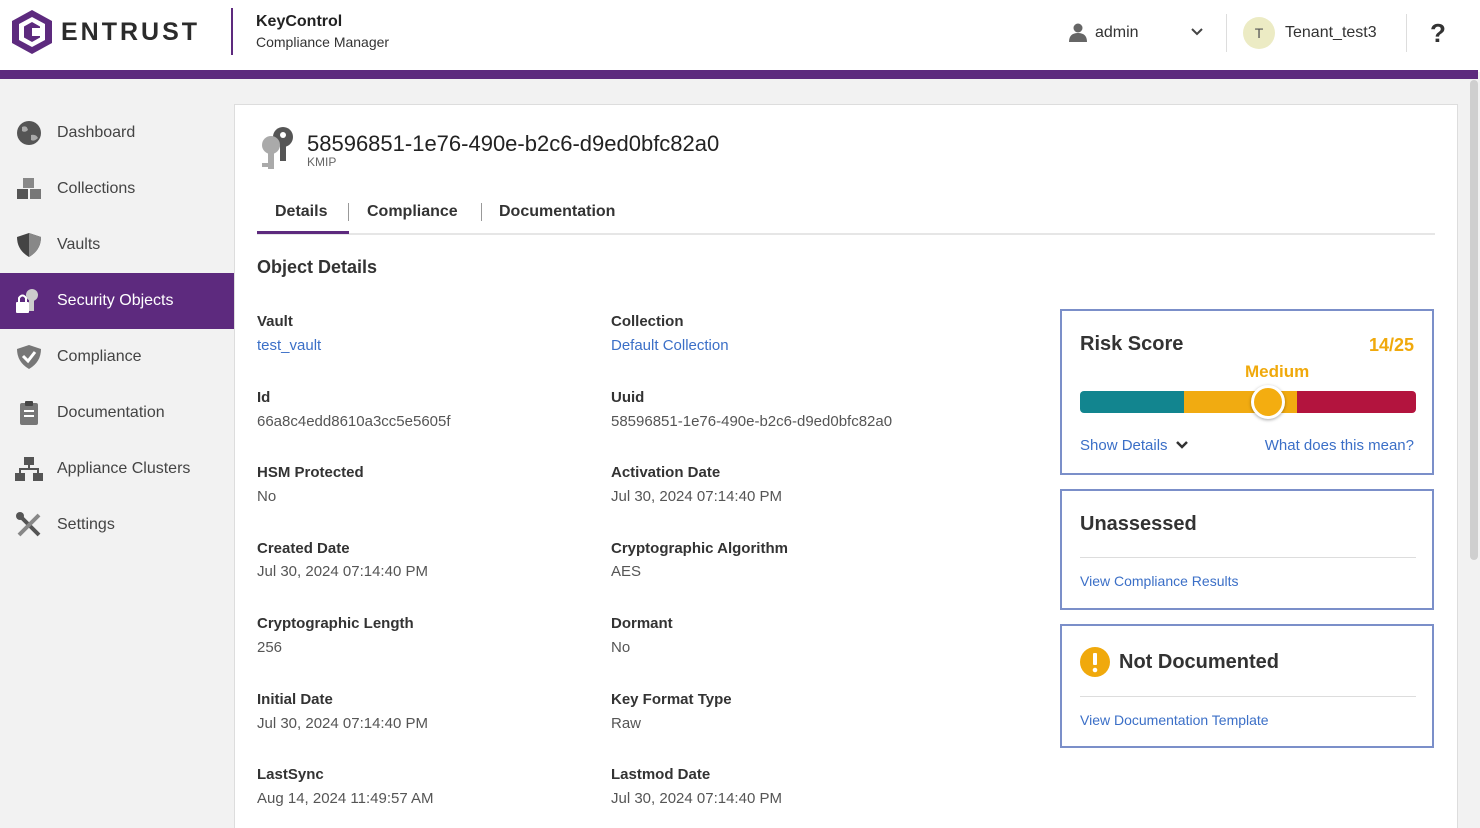 The width and height of the screenshot is (1480, 828). What do you see at coordinates (299, 21) in the screenshot?
I see `product-name: KeyControl` at bounding box center [299, 21].